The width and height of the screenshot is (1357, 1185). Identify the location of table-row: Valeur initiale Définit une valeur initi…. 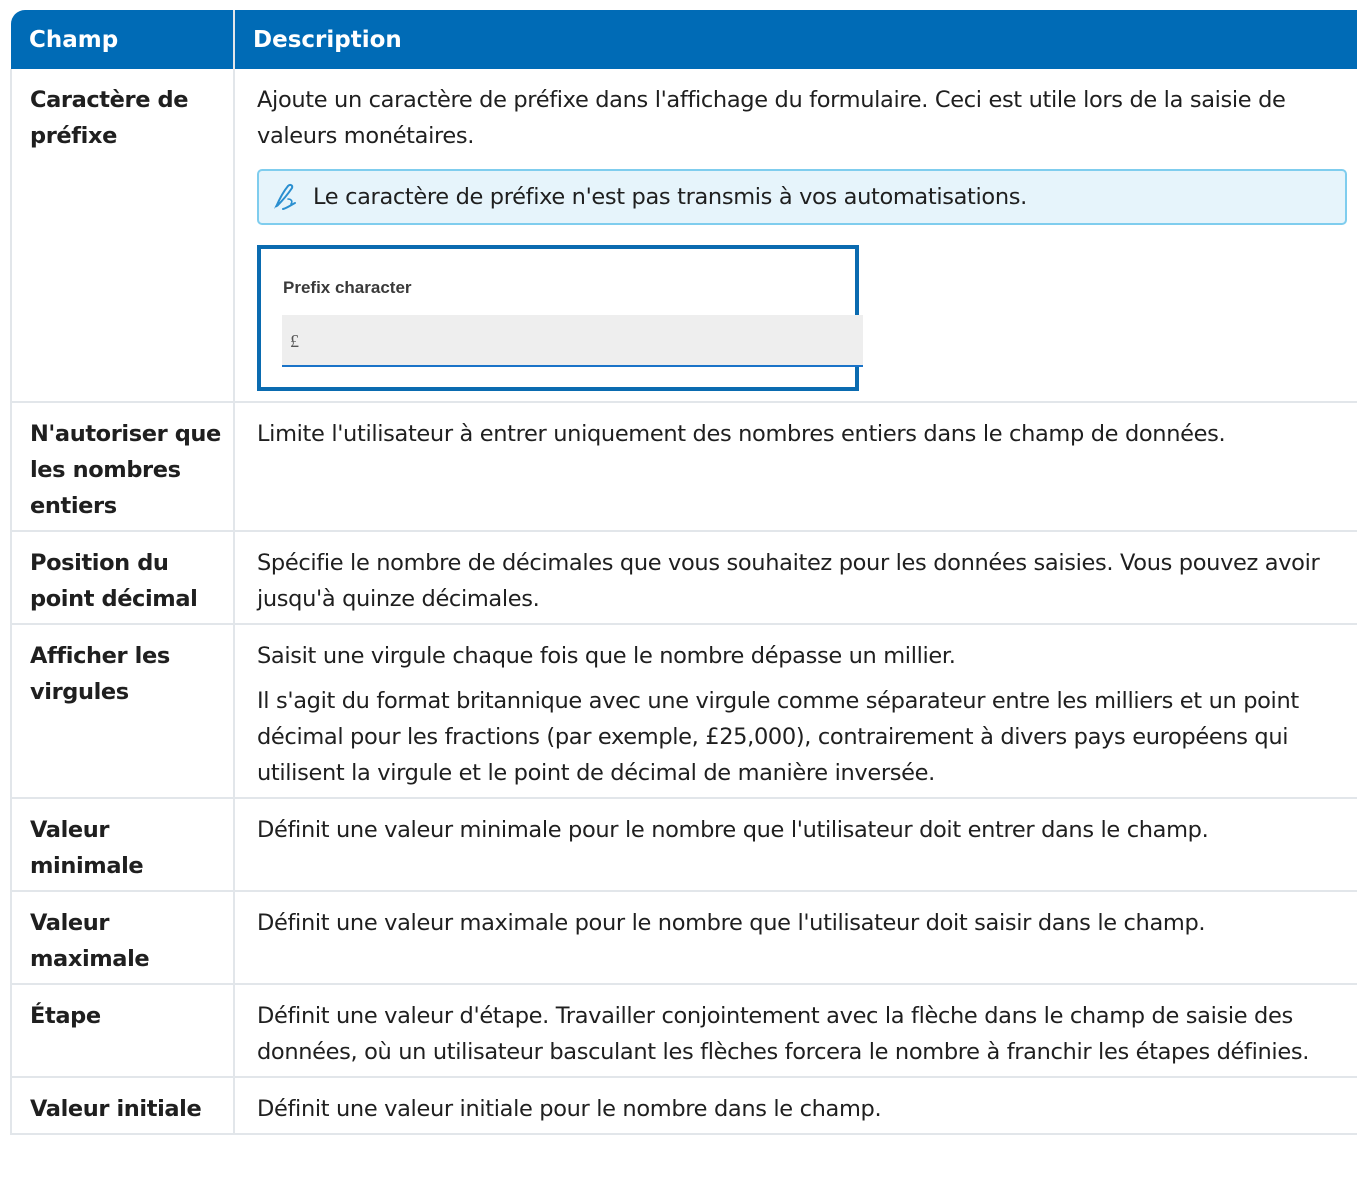
(683, 1106).